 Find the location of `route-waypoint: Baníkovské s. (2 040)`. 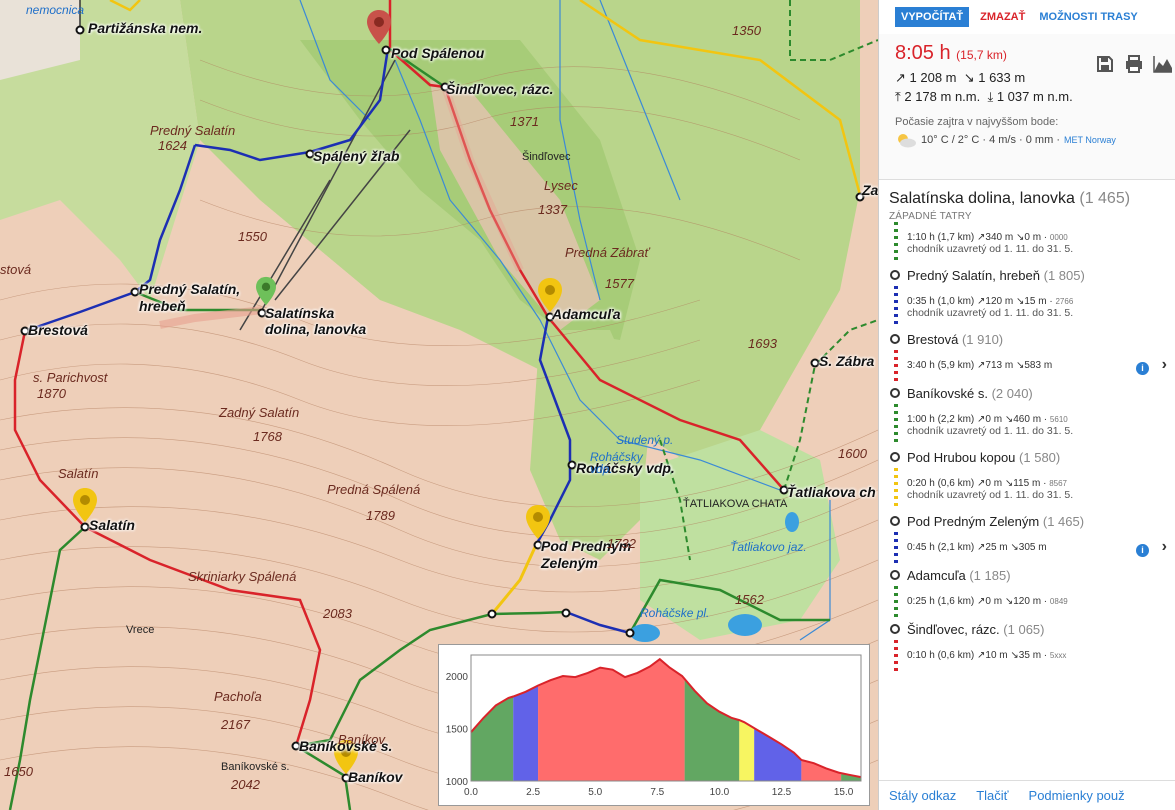

route-waypoint: Baníkovské s. (2 040) is located at coordinates (1032, 393).